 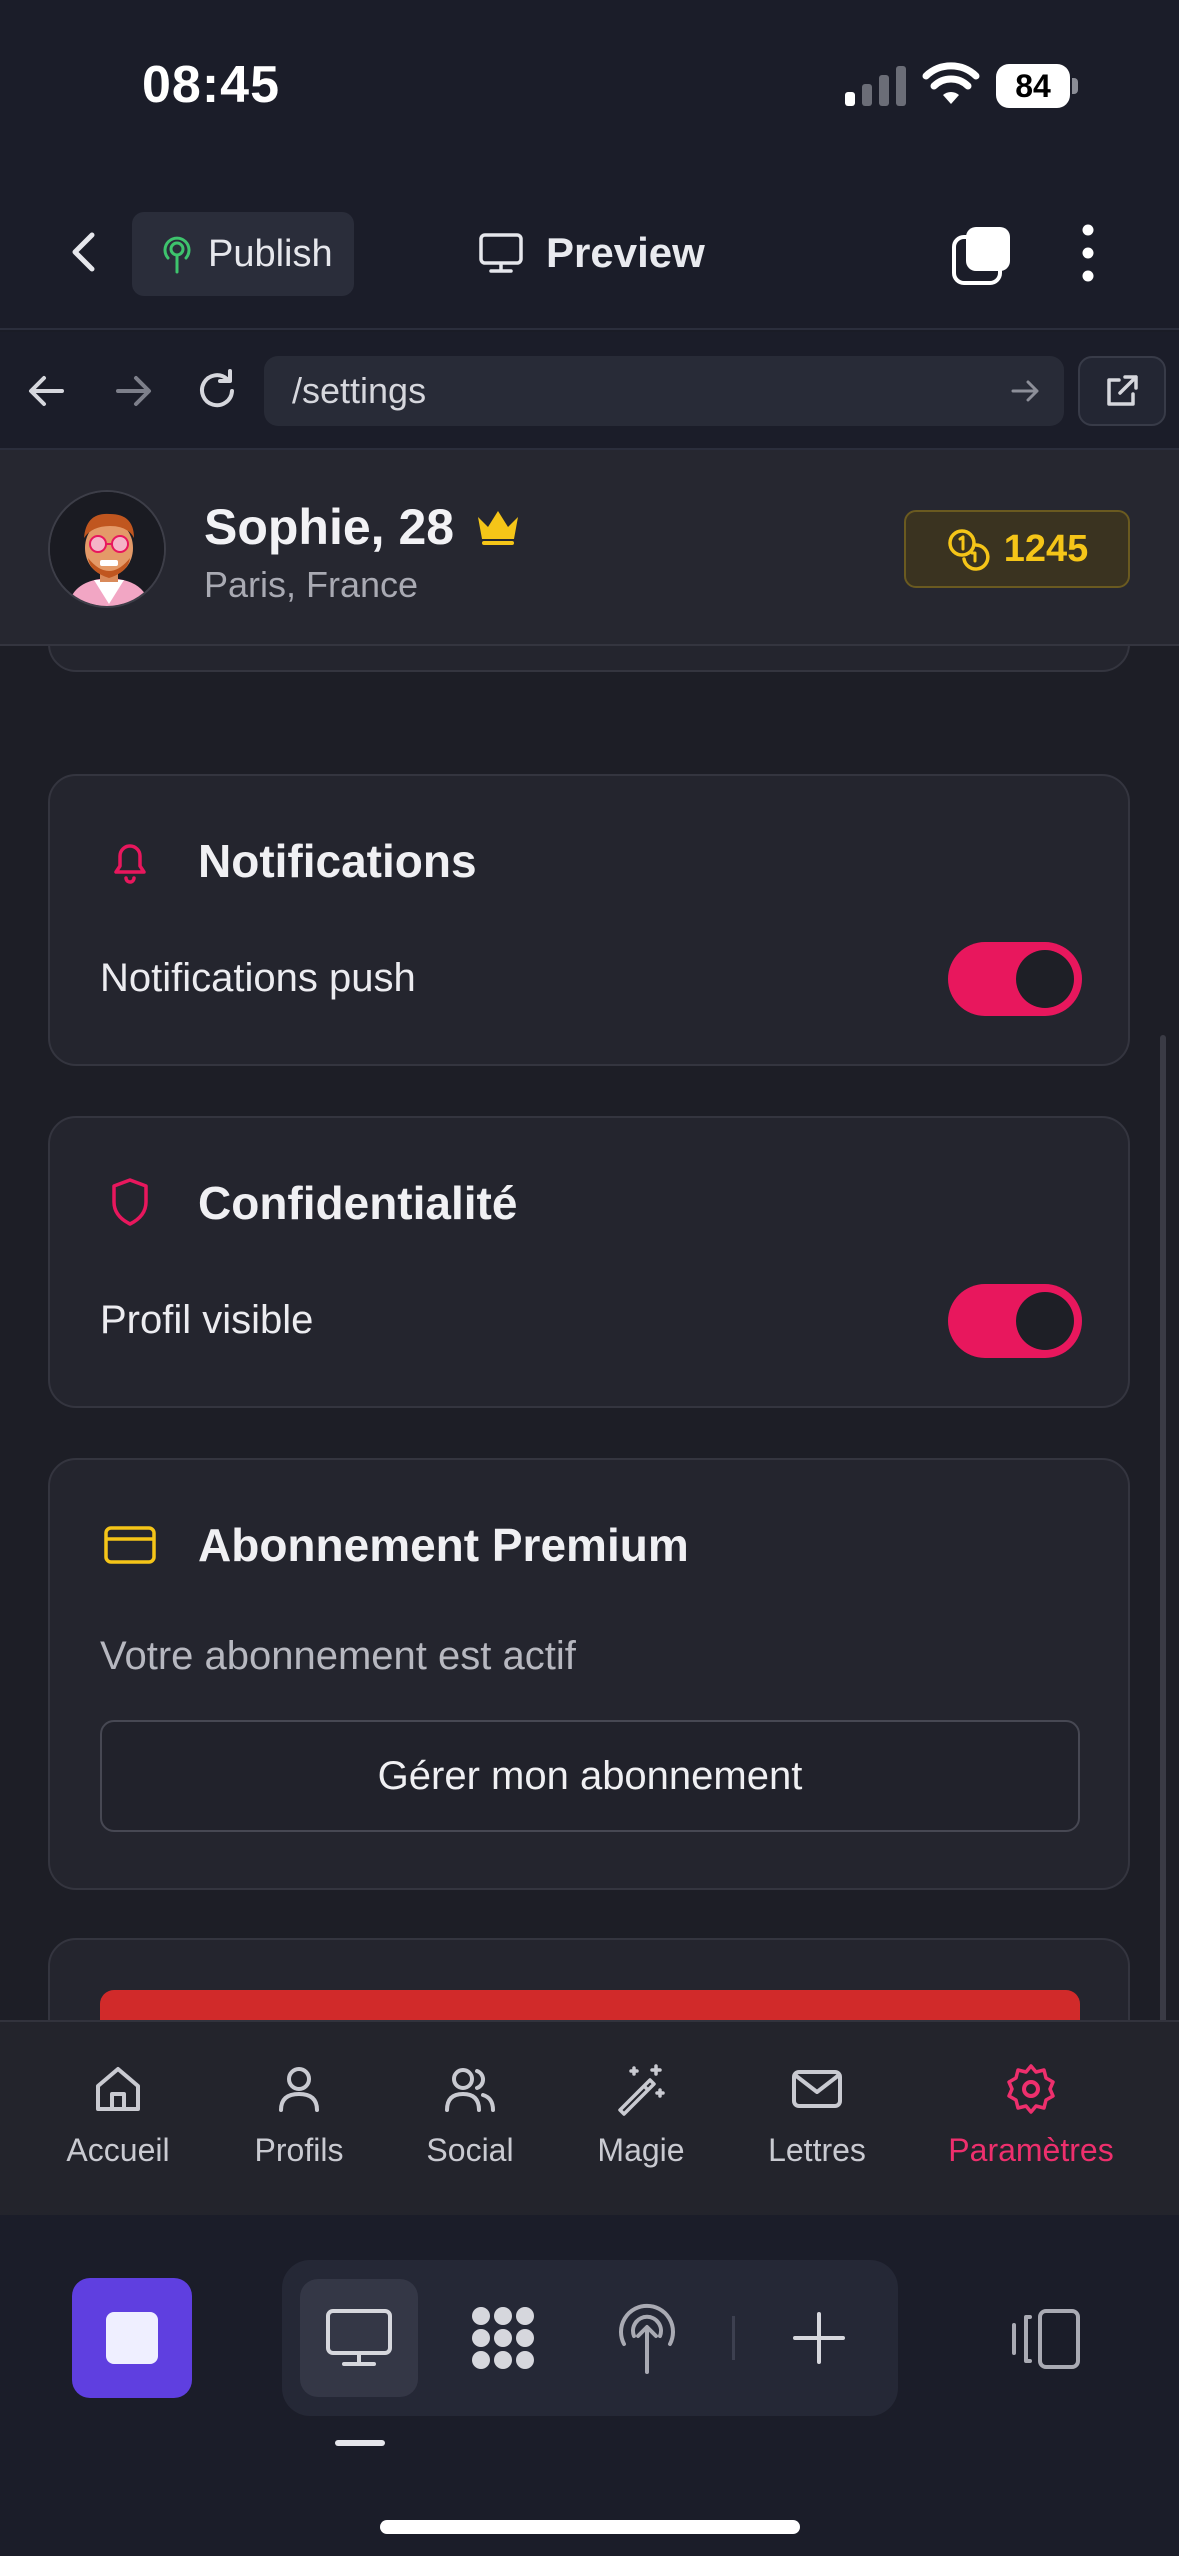 What do you see at coordinates (470, 2150) in the screenshot?
I see `nav-label: Social` at bounding box center [470, 2150].